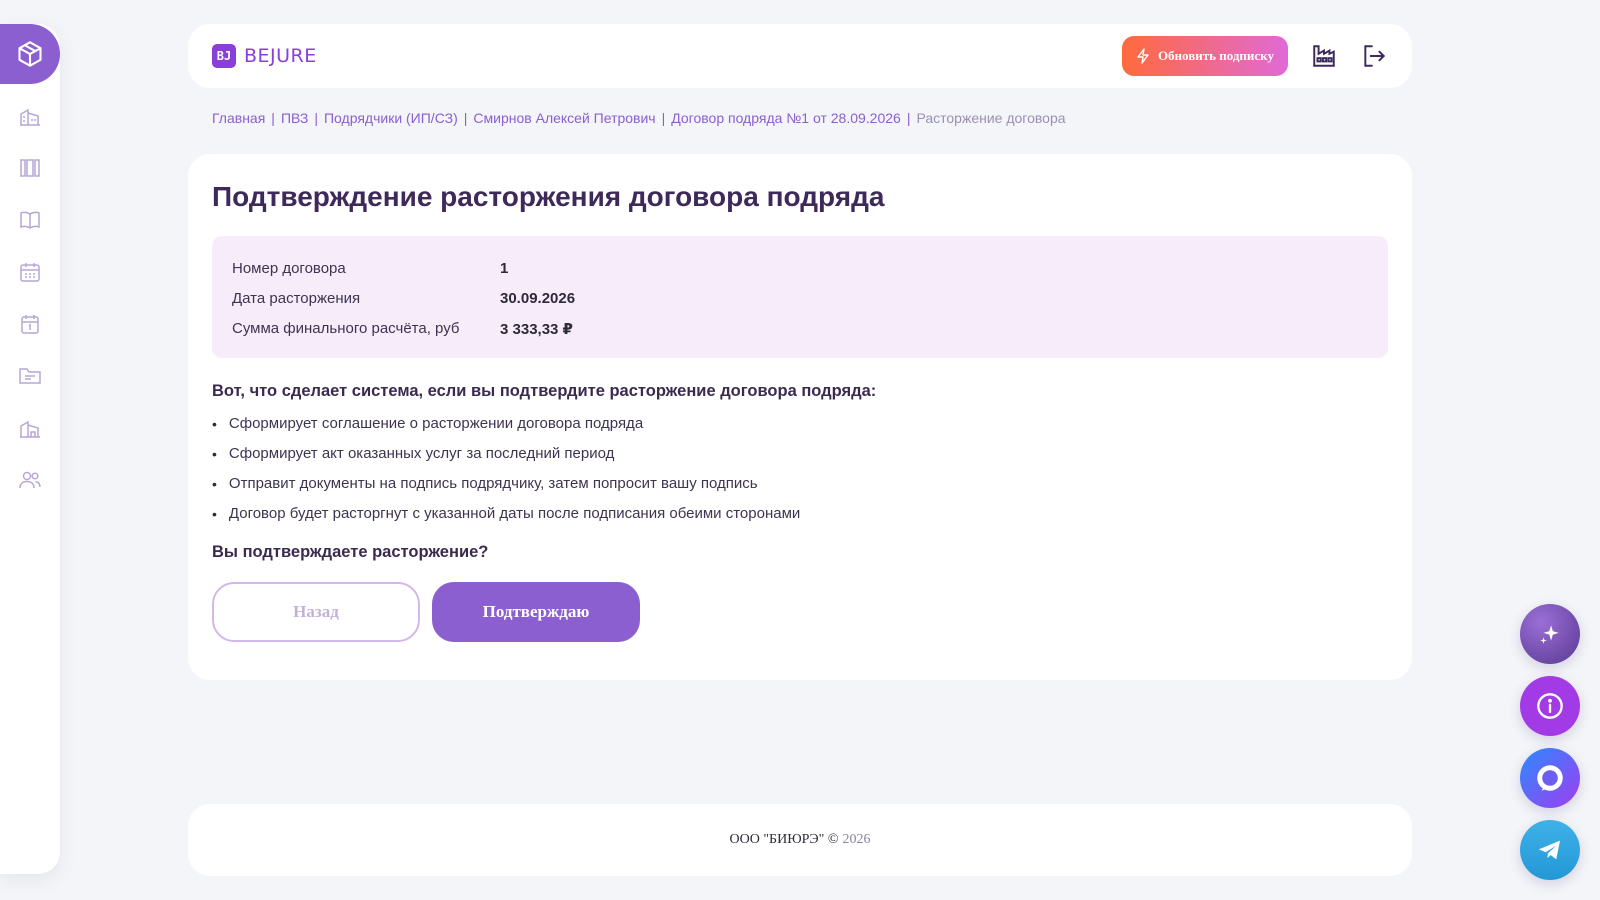  I want to click on box-icon, so click(30, 54).